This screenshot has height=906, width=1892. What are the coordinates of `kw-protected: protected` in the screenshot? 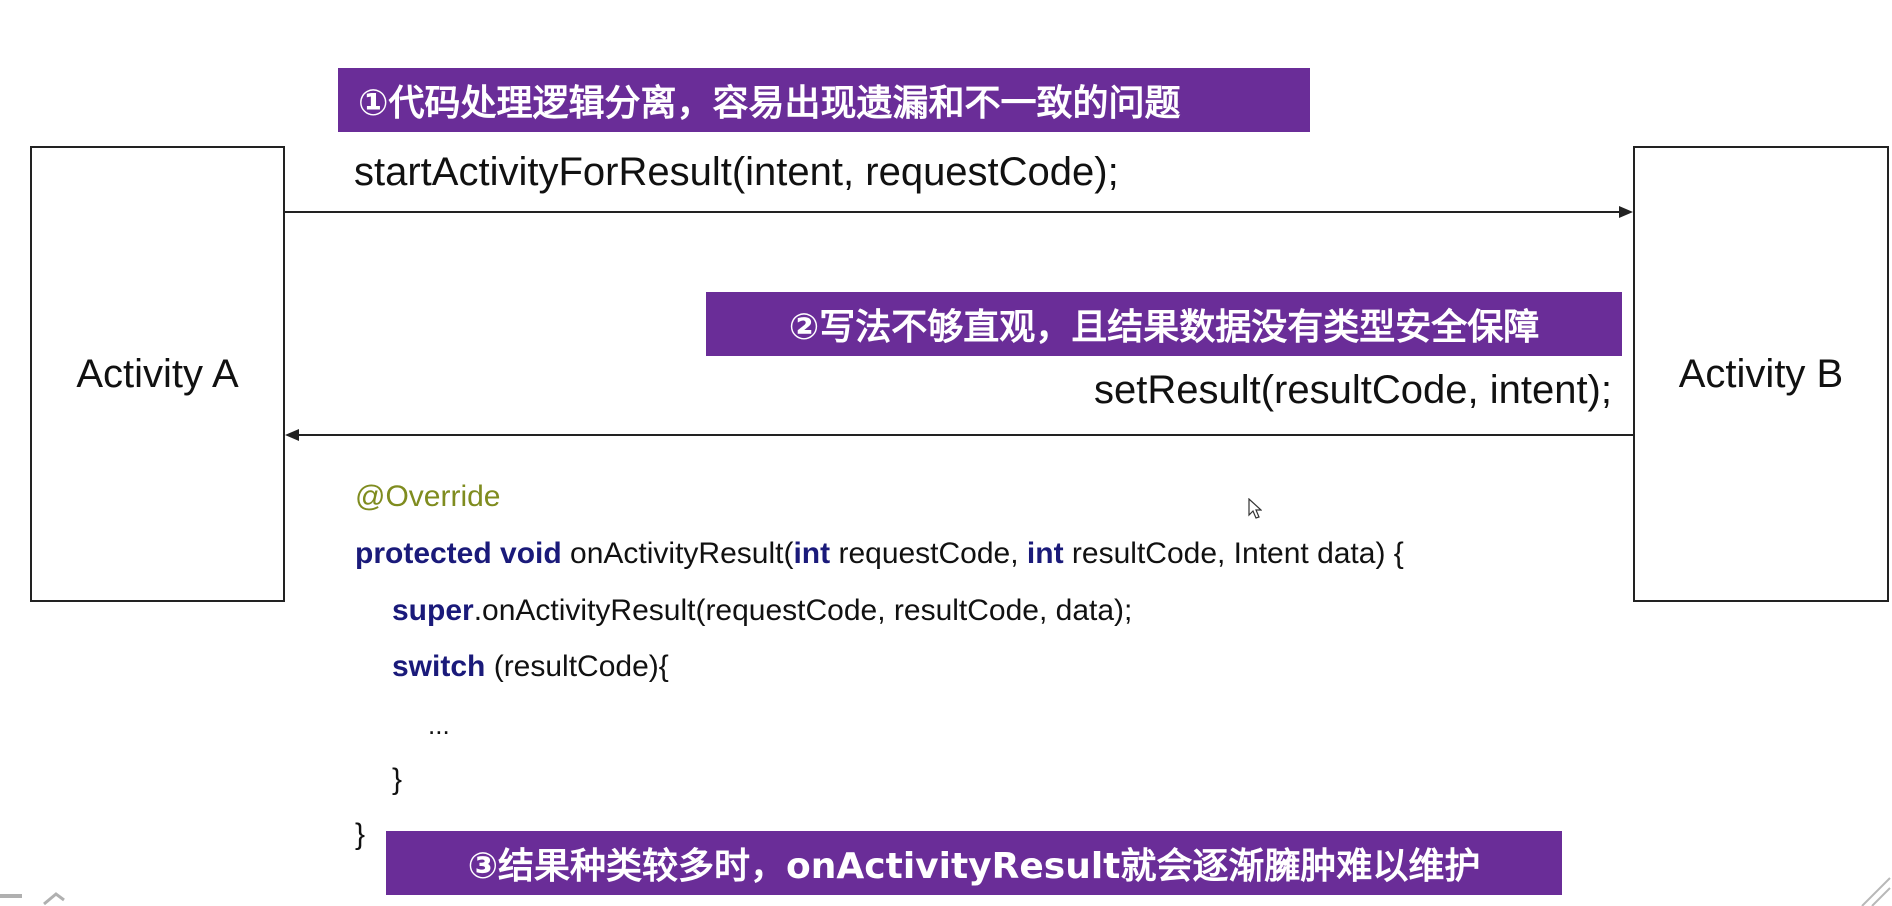 It's located at (423, 553).